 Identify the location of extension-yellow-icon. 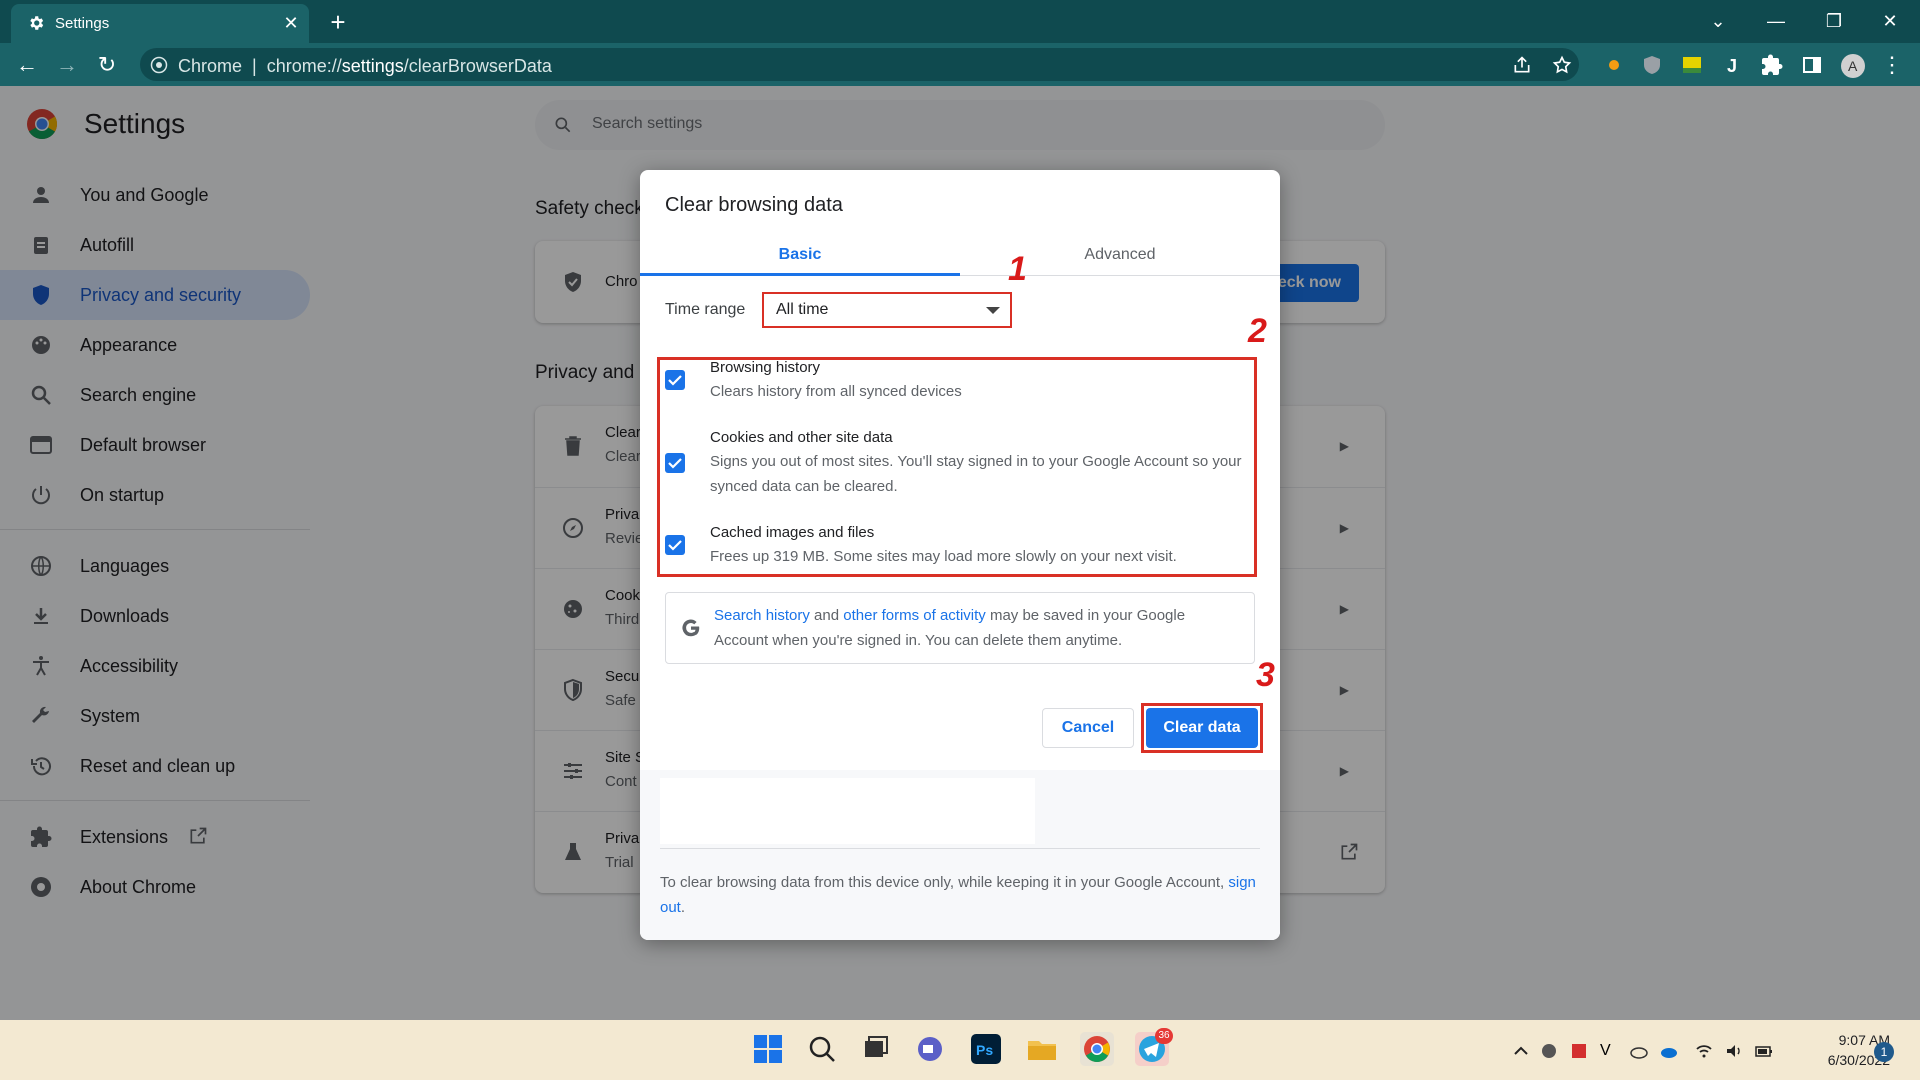
(1692, 65).